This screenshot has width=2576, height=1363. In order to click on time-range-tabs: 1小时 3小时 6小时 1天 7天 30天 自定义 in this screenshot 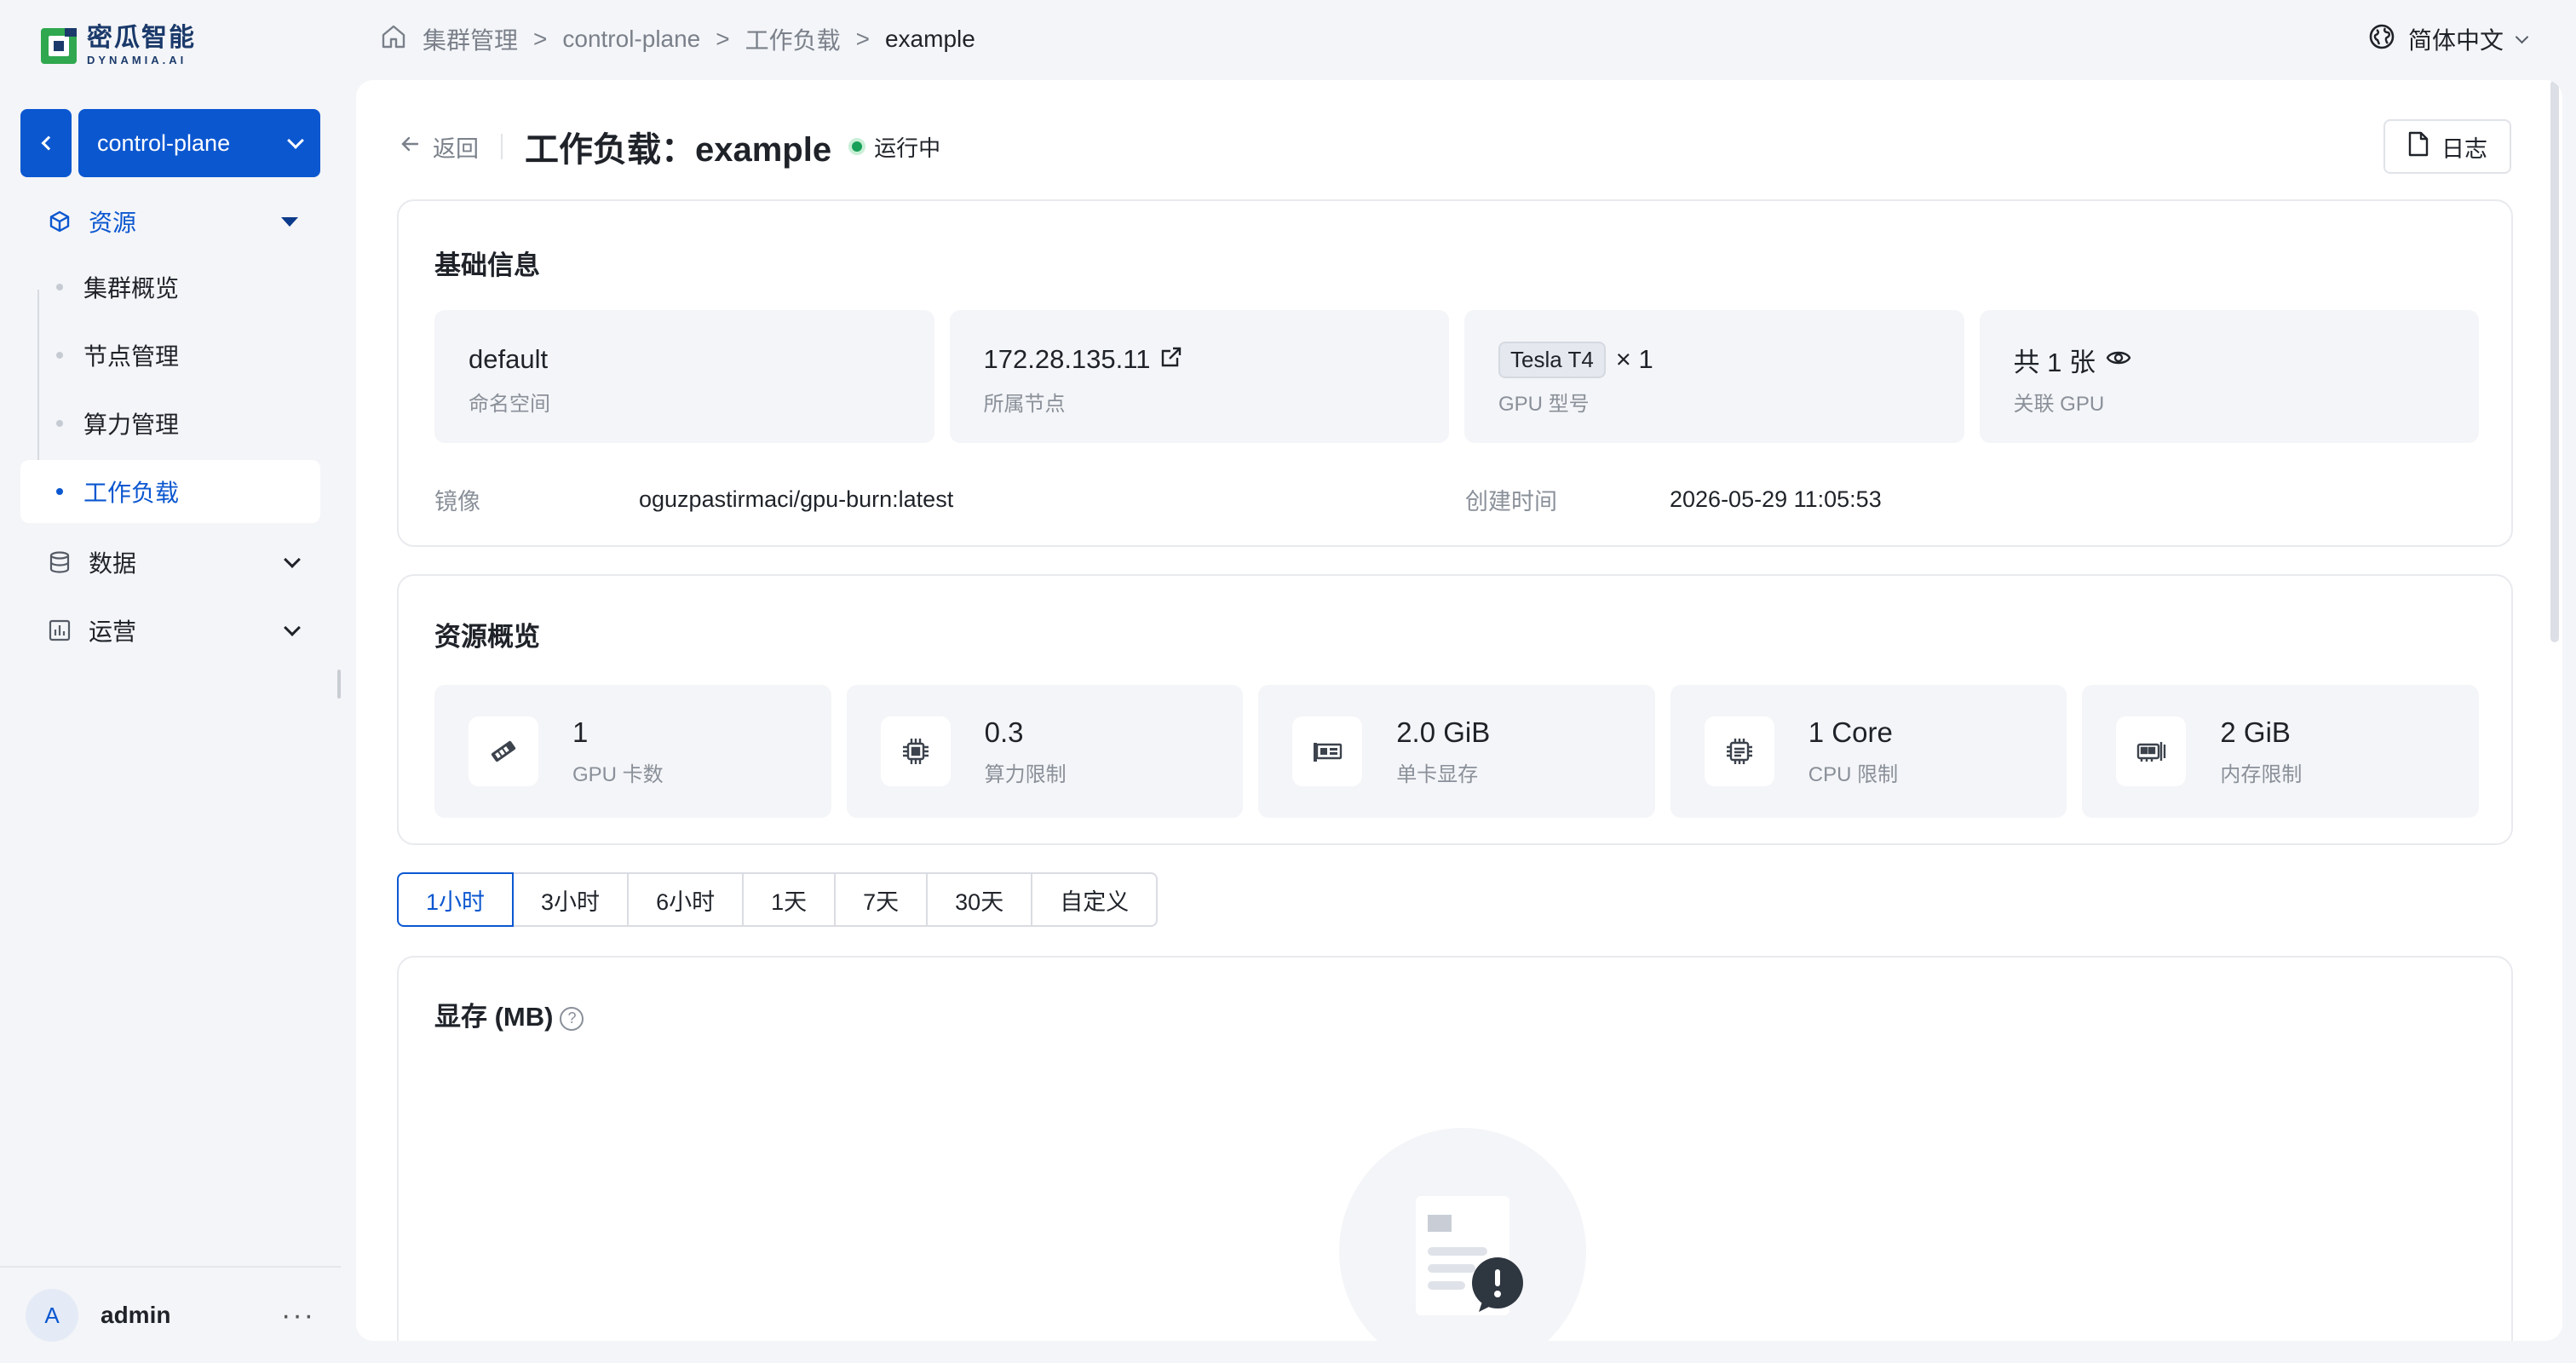, I will do `click(778, 900)`.